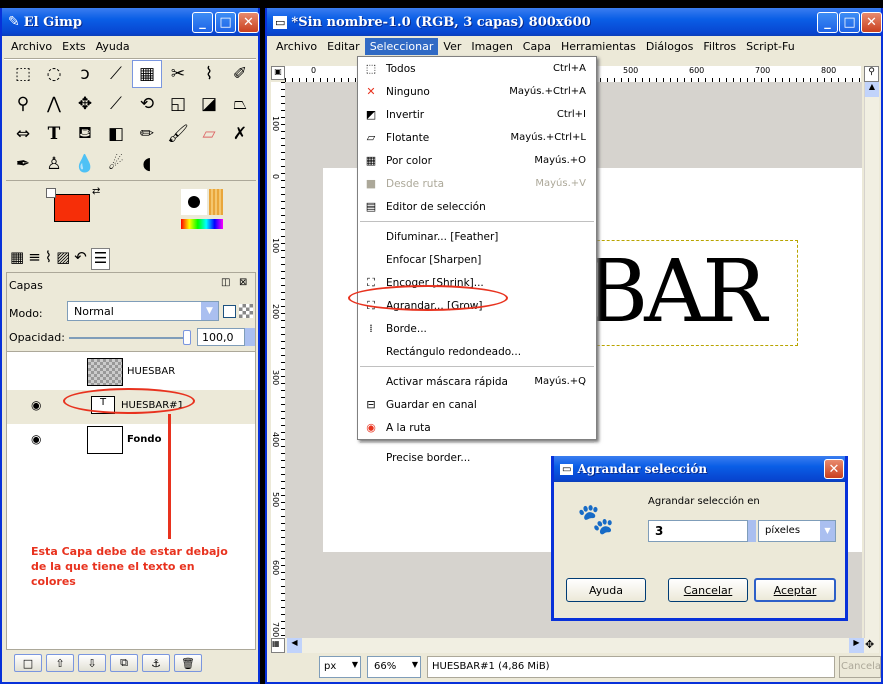 This screenshot has height=684, width=883. I want to click on toolbox-titlebar: ✎ El Gimp _ □ ✕, so click(130, 22).